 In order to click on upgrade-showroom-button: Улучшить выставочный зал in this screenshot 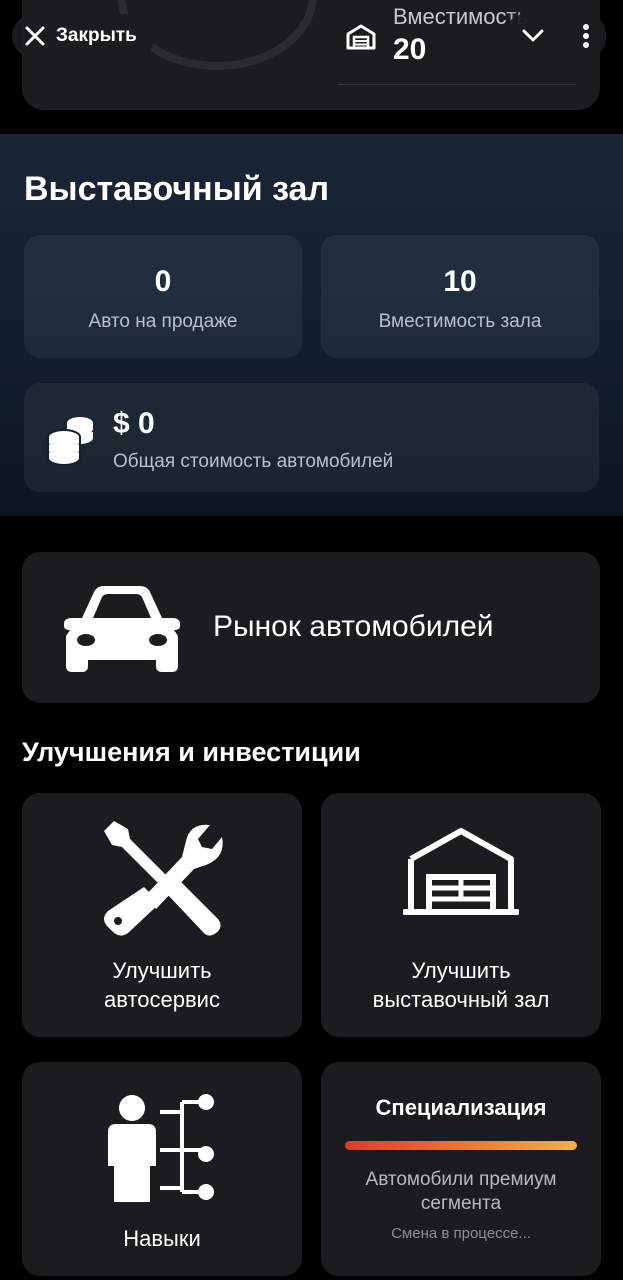, I will do `click(461, 915)`.